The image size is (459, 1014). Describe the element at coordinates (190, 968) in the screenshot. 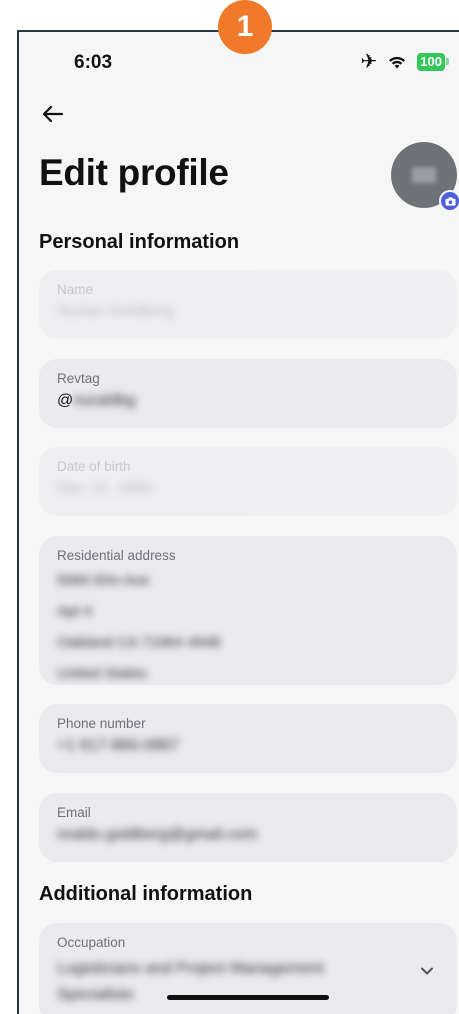

I see `occupation-value: Logisticians and Project Management` at that location.